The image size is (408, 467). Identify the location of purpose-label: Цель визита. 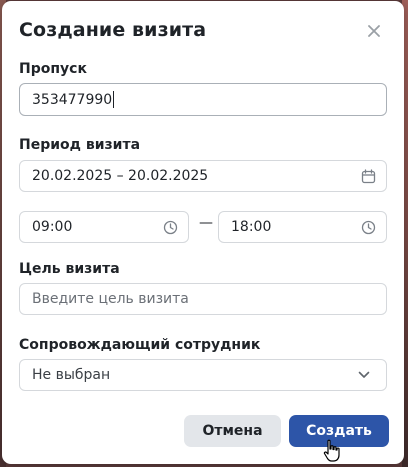
(69, 269).